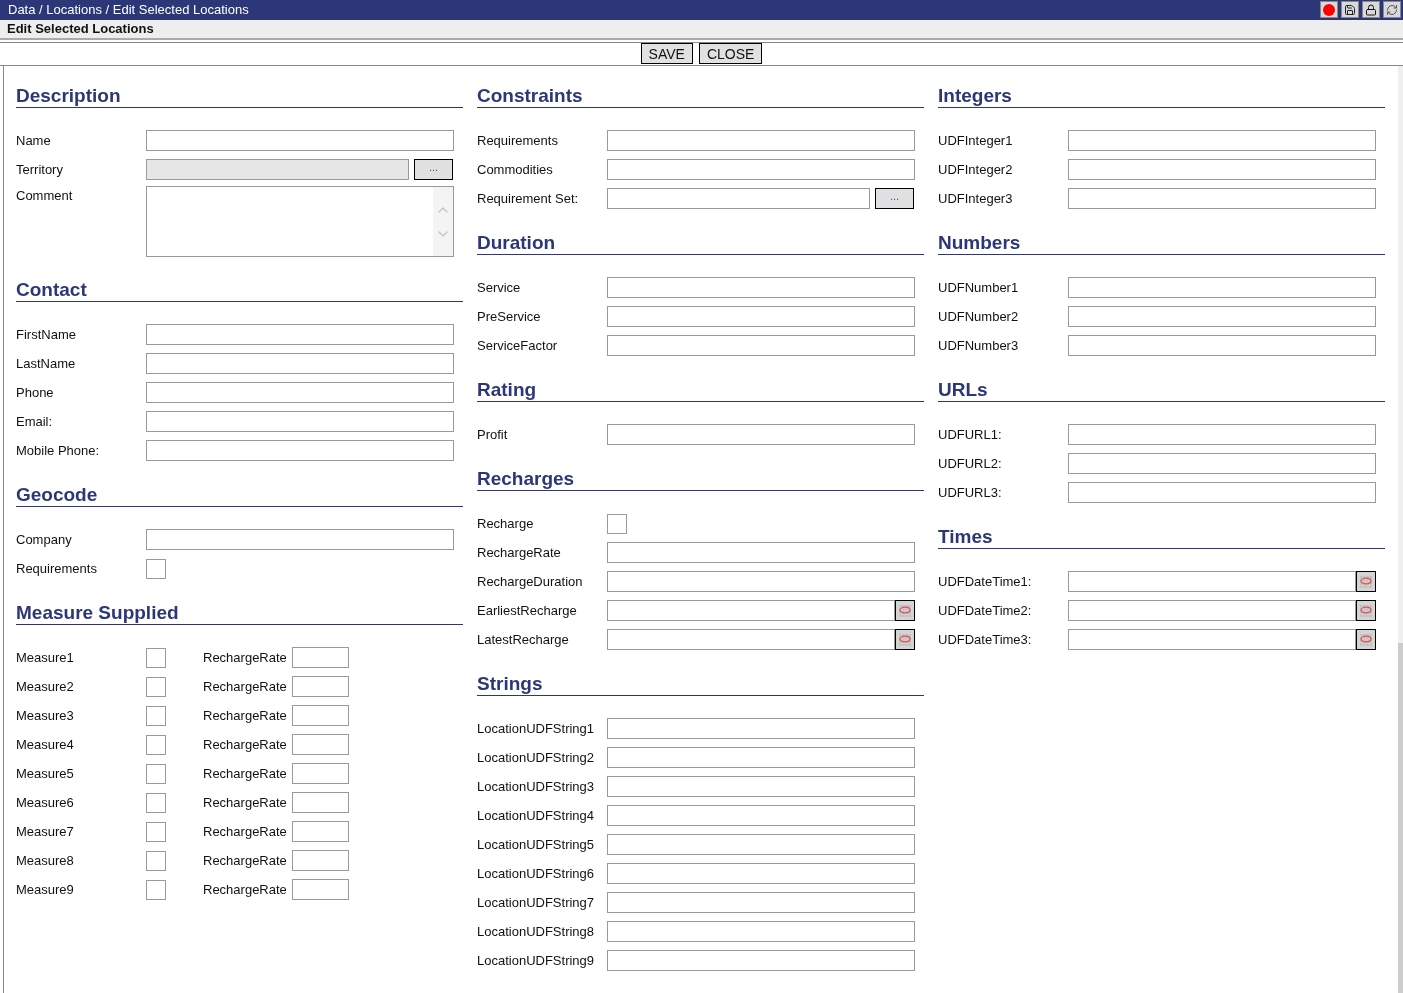 The image size is (1403, 993). What do you see at coordinates (40, 169) in the screenshot?
I see `field-label: Territory` at bounding box center [40, 169].